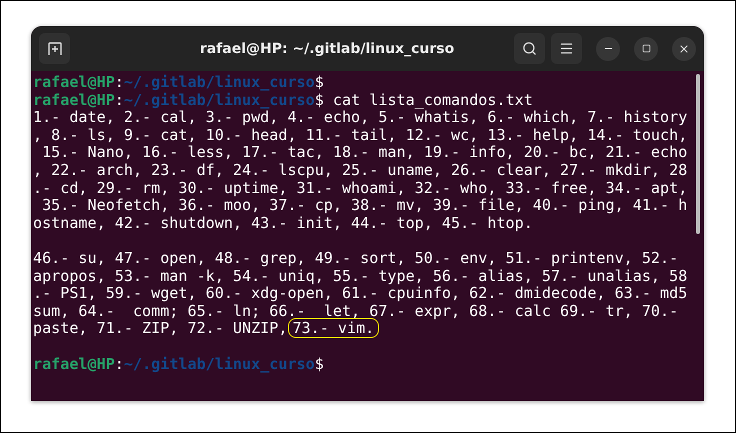  I want to click on output-text: .- cd, 29.- rm, 30.- uptime, 31.- whoami, 32.- who, 33.- free, 34.- apt,, so click(360, 187).